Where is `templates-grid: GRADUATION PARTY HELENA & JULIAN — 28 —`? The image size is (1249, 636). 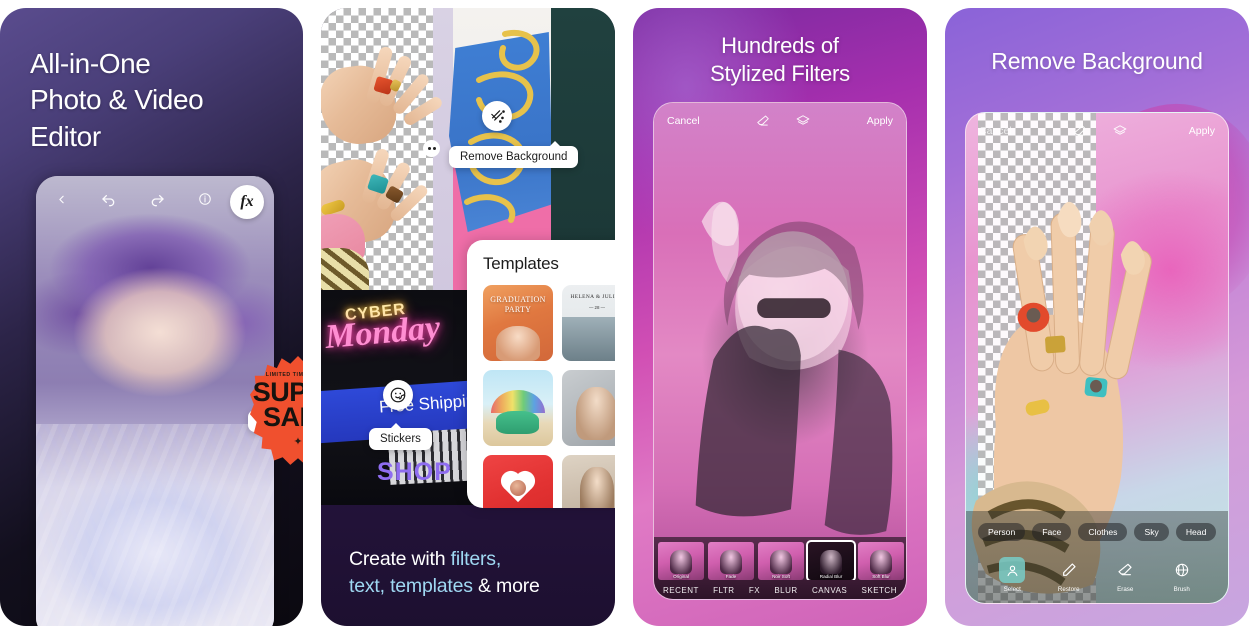 templates-grid: GRADUATION PARTY HELENA & JULIAN — 28 — is located at coordinates (549, 396).